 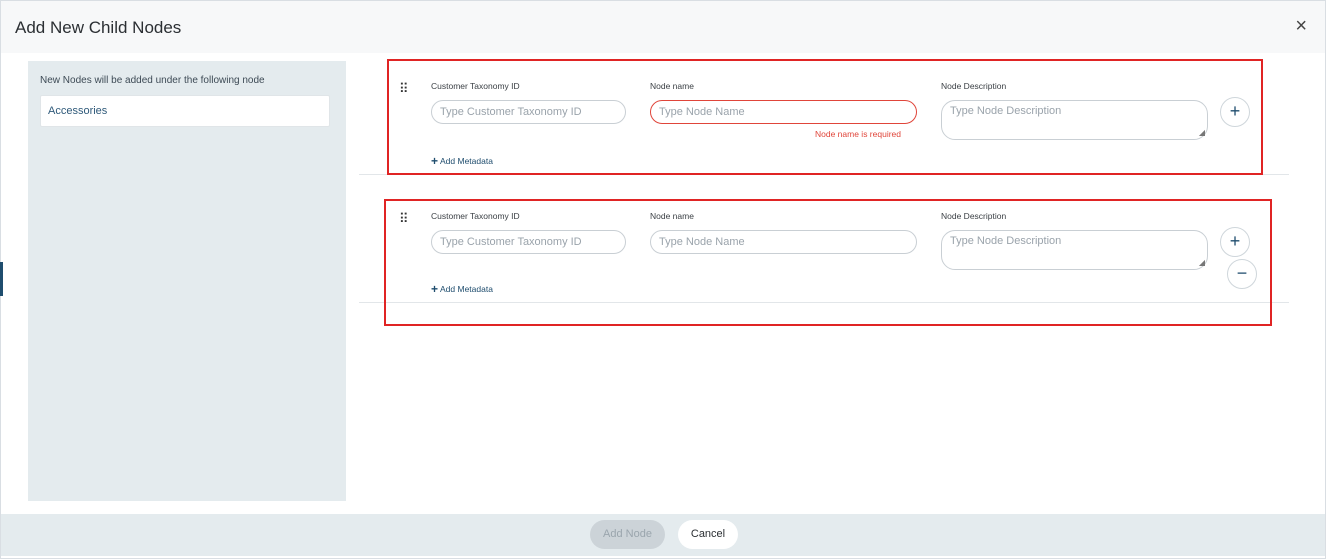 What do you see at coordinates (185, 111) in the screenshot?
I see `parent-node-box: Accessories` at bounding box center [185, 111].